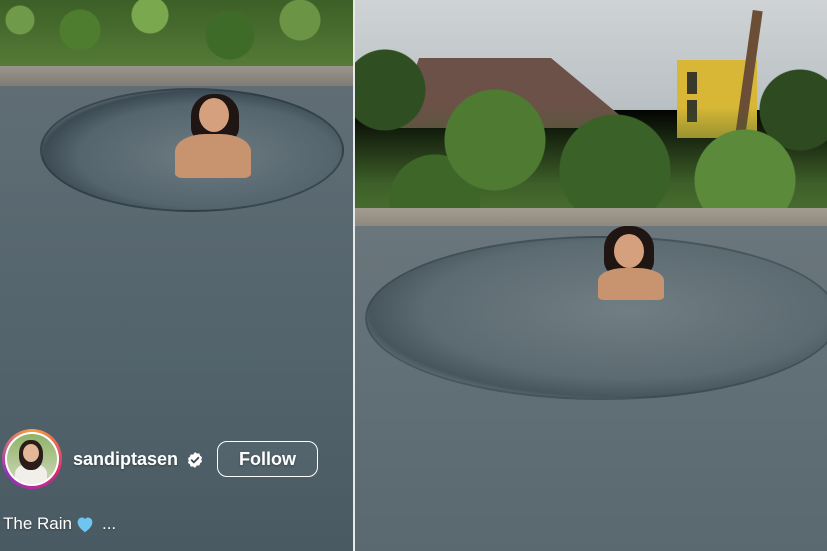  What do you see at coordinates (195, 460) in the screenshot?
I see `verified-badge-icon` at bounding box center [195, 460].